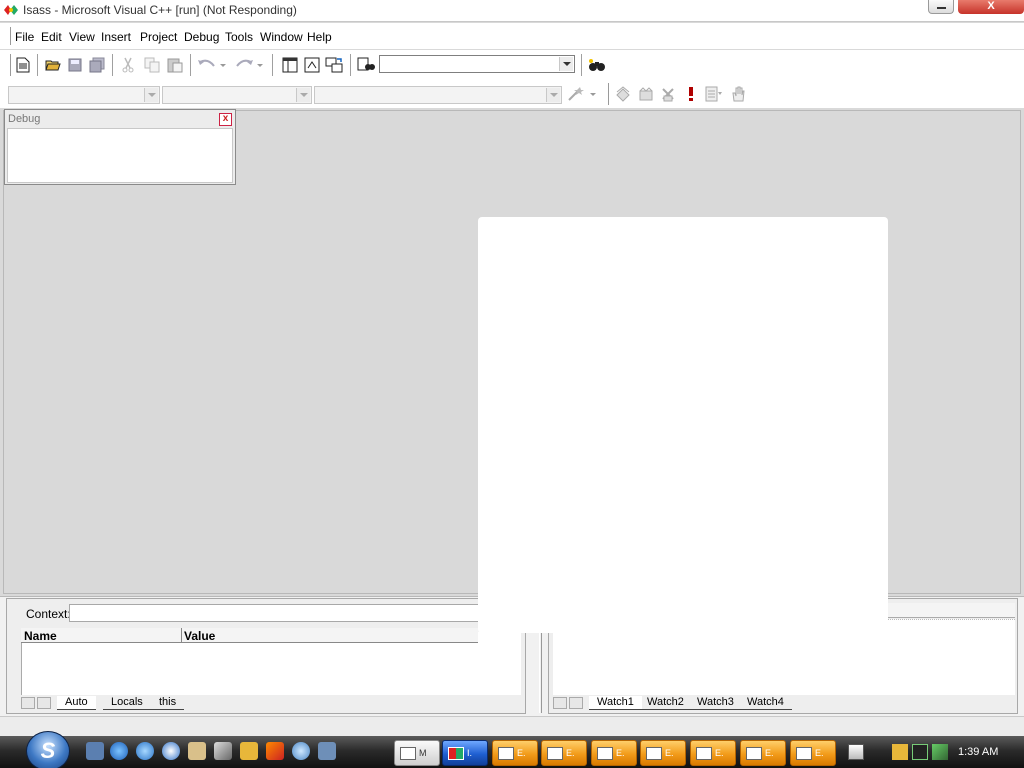 The width and height of the screenshot is (1024, 768). I want to click on tab-watch4: Watch4, so click(765, 703).